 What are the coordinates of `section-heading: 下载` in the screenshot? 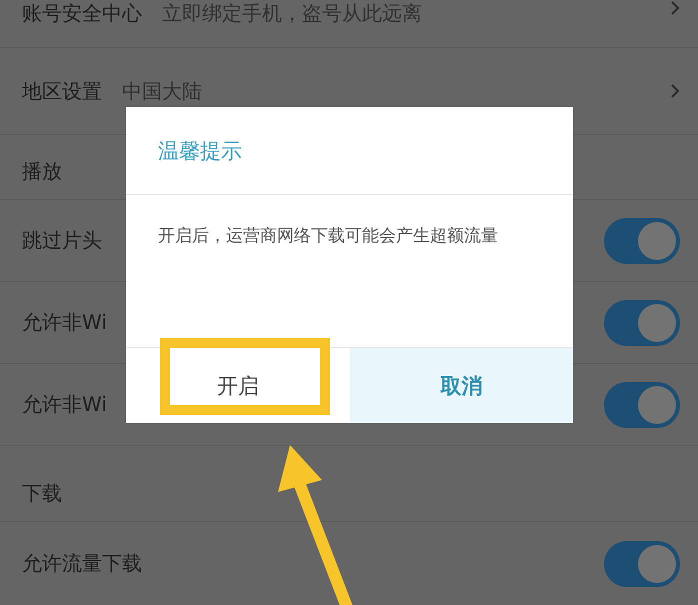 It's located at (42, 493).